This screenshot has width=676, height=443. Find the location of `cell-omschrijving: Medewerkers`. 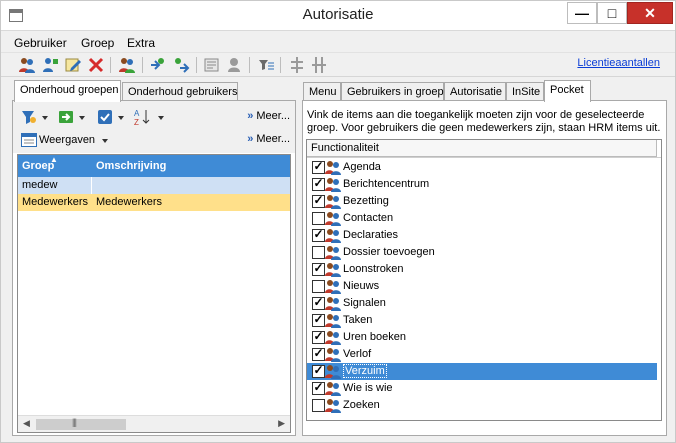

cell-omschrijving: Medewerkers is located at coordinates (129, 202).